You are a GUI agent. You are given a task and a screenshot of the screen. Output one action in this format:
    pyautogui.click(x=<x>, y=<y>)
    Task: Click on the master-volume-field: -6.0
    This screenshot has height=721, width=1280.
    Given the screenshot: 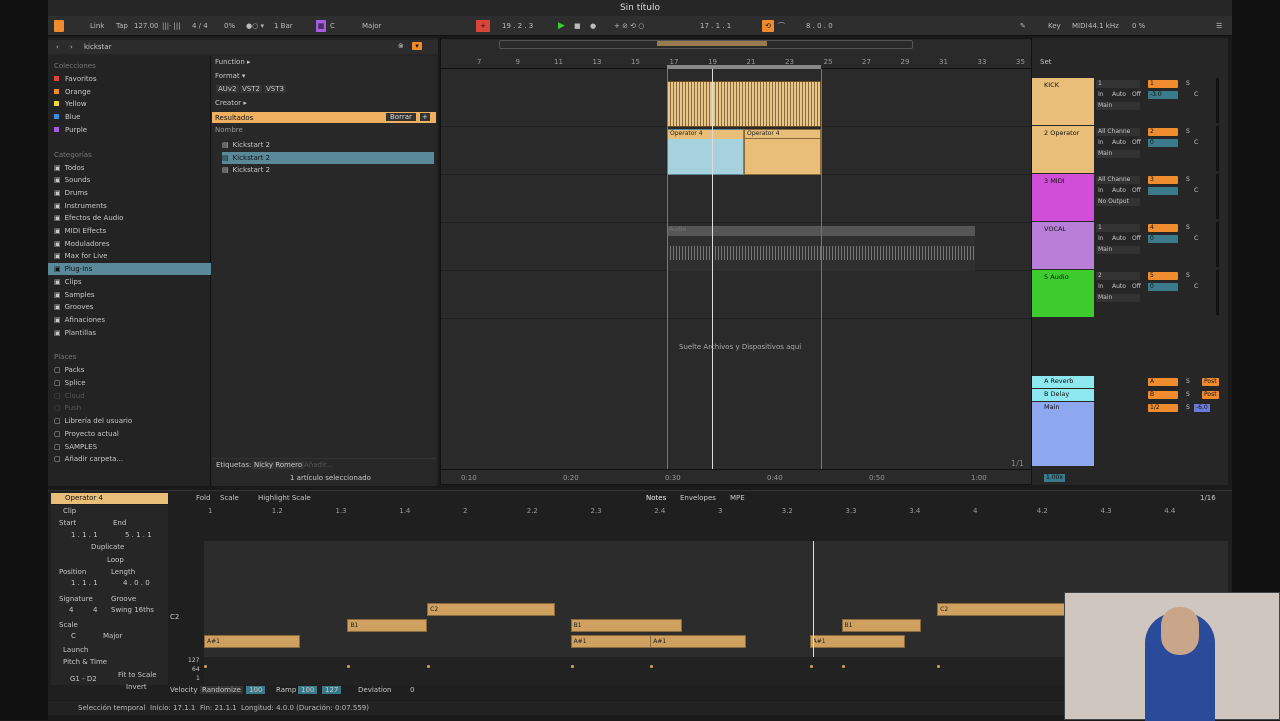 What is the action you would take?
    pyautogui.click(x=1202, y=408)
    